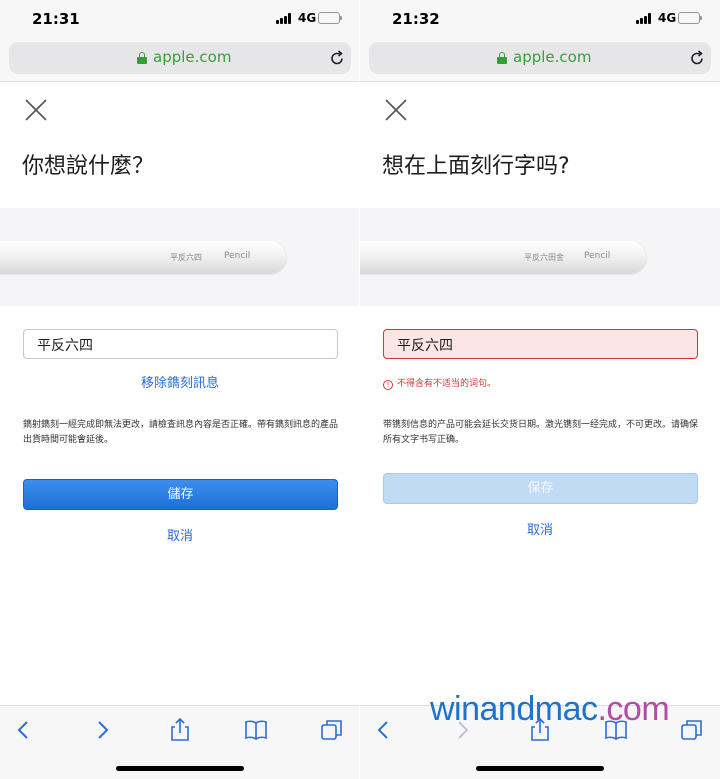 The image size is (720, 779). I want to click on save-button: 儲存, so click(180, 494).